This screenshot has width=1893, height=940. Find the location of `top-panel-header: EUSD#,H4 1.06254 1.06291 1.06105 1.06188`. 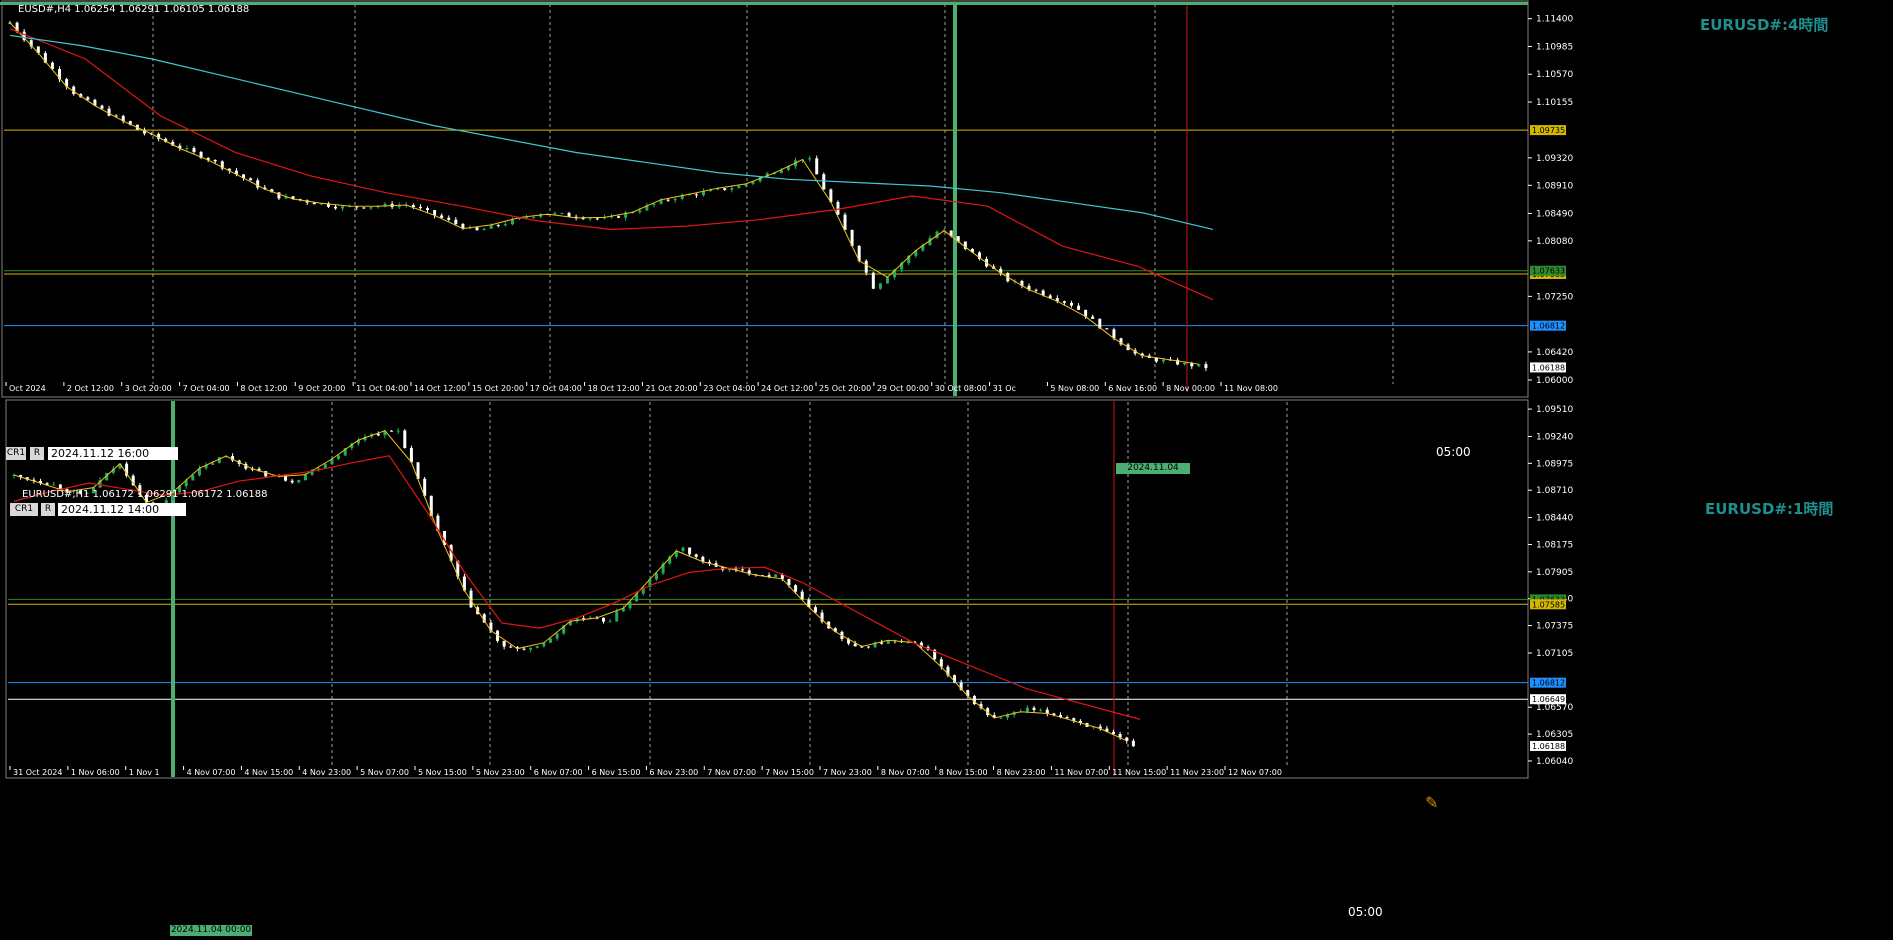

top-panel-header: EUSD#,H4 1.06254 1.06291 1.06105 1.06188 is located at coordinates (134, 9).